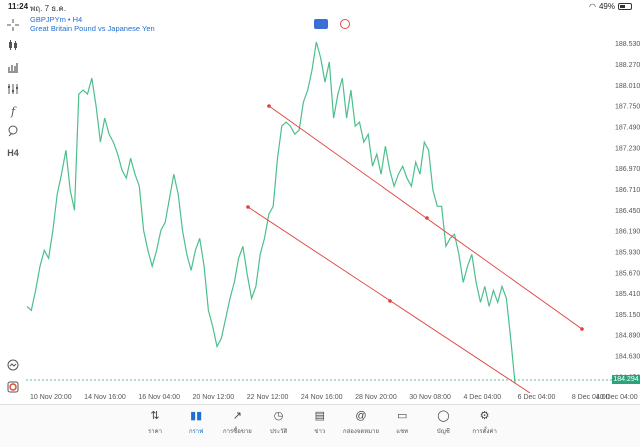  I want to click on nav-item-chart: ▮▮ กราฟ, so click(196, 422).